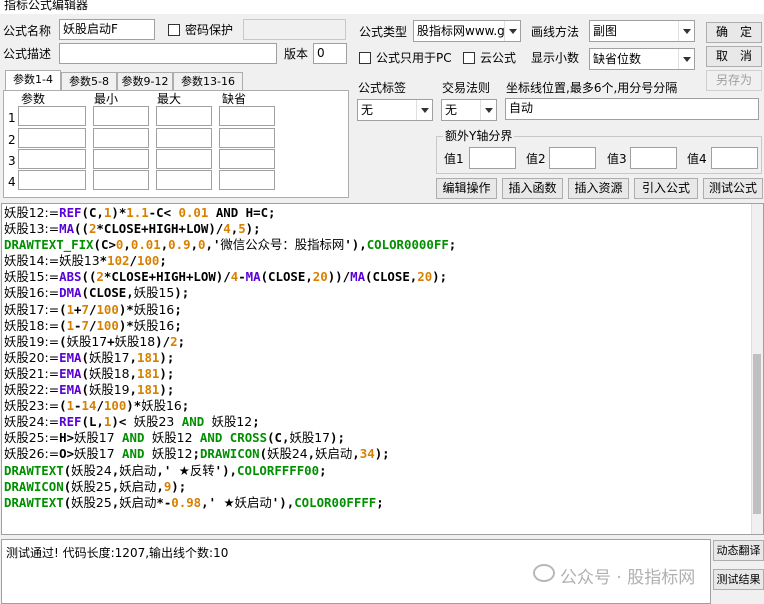 This screenshot has width=764, height=604. Describe the element at coordinates (469, 58) in the screenshot. I see `cloud-checkbox` at that location.